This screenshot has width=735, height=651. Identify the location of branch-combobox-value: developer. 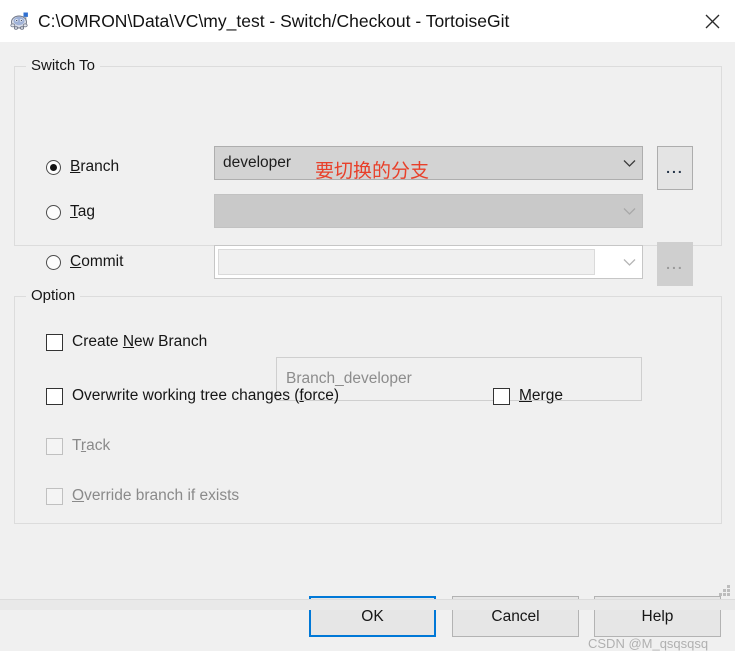
(257, 162).